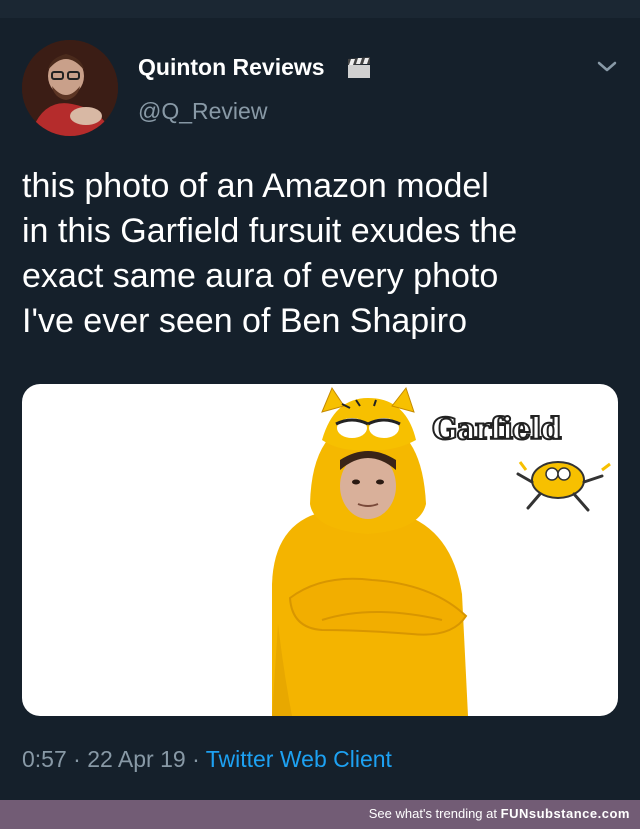 This screenshot has width=640, height=829. What do you see at coordinates (607, 67) in the screenshot?
I see `chevron-down-icon` at bounding box center [607, 67].